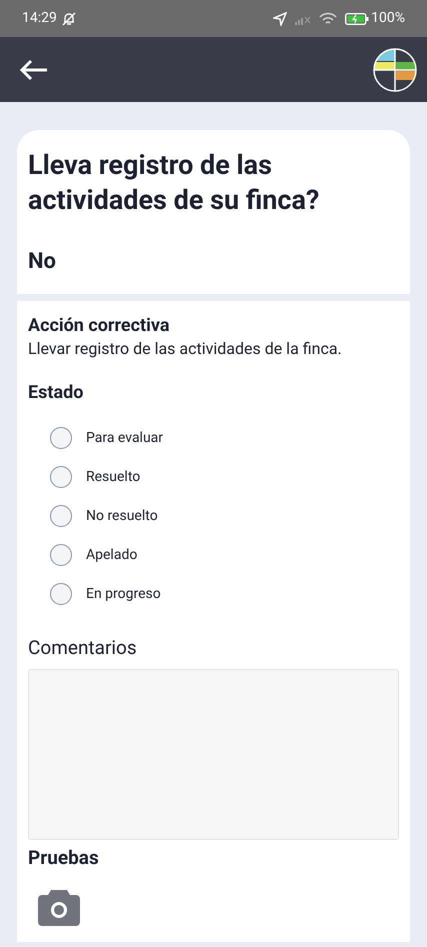 The height and width of the screenshot is (947, 427). I want to click on location-icon, so click(280, 19).